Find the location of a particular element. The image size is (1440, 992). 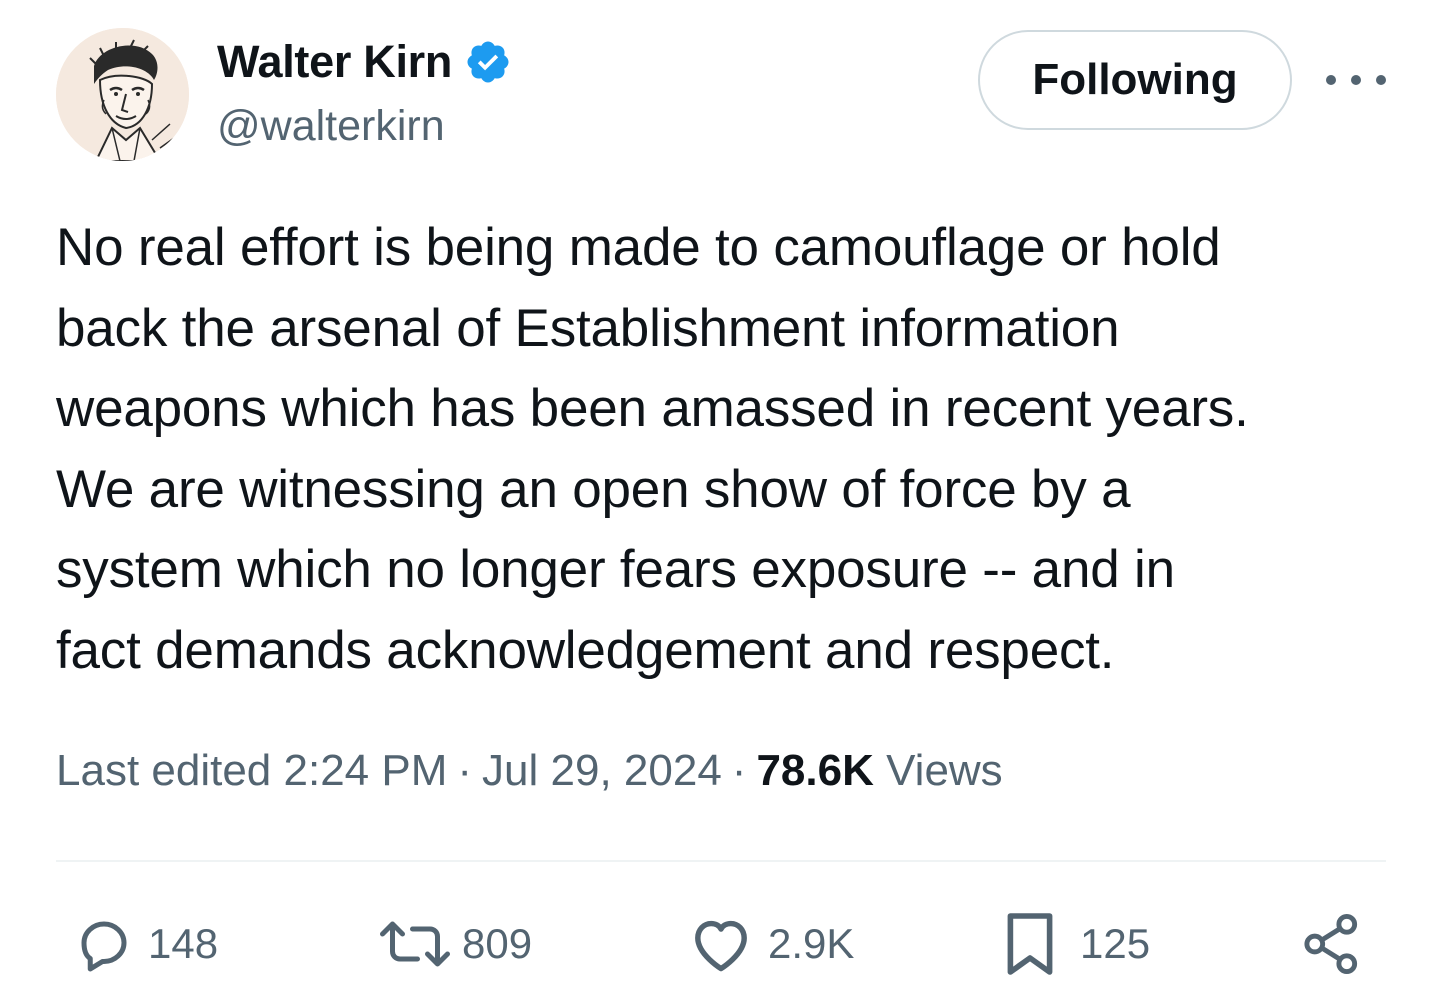

bookmark-icon is located at coordinates (1030, 944).